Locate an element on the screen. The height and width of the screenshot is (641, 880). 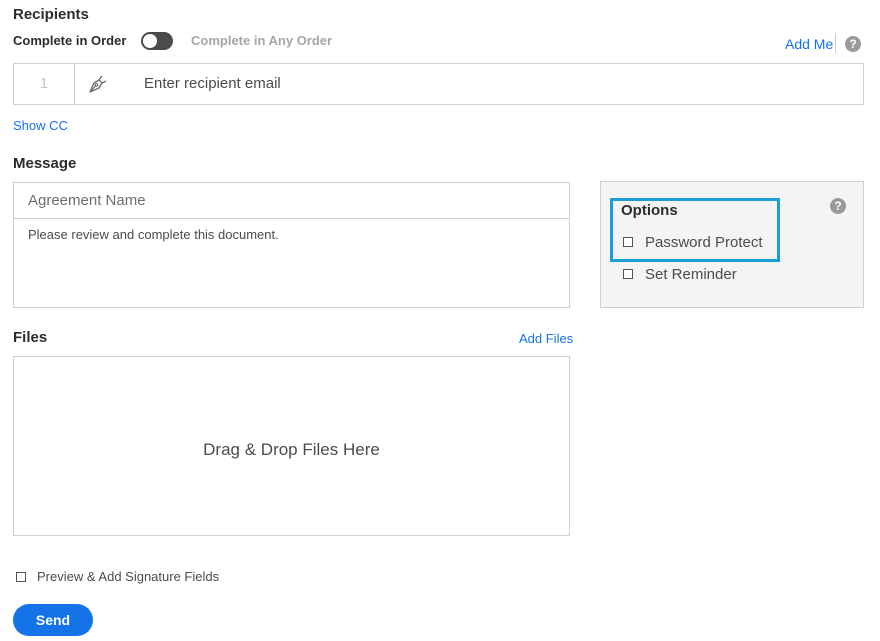
files-title: Files is located at coordinates (30, 337).